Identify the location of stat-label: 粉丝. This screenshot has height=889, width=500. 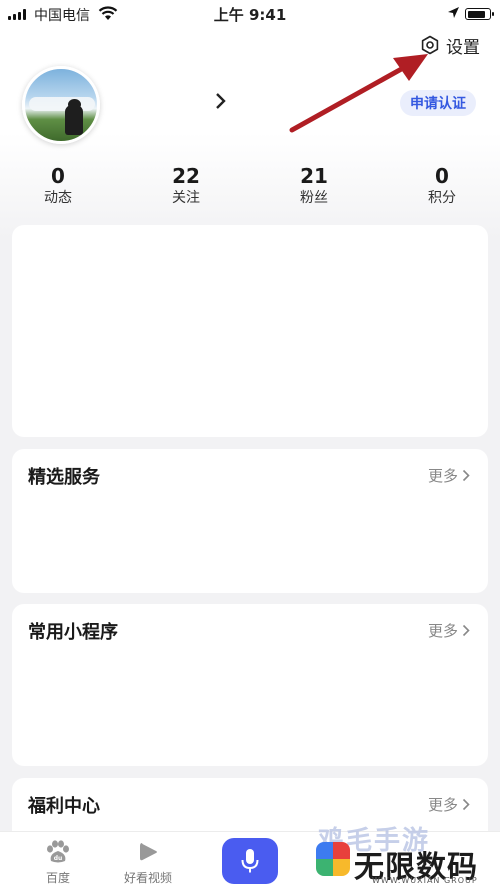
(314, 198).